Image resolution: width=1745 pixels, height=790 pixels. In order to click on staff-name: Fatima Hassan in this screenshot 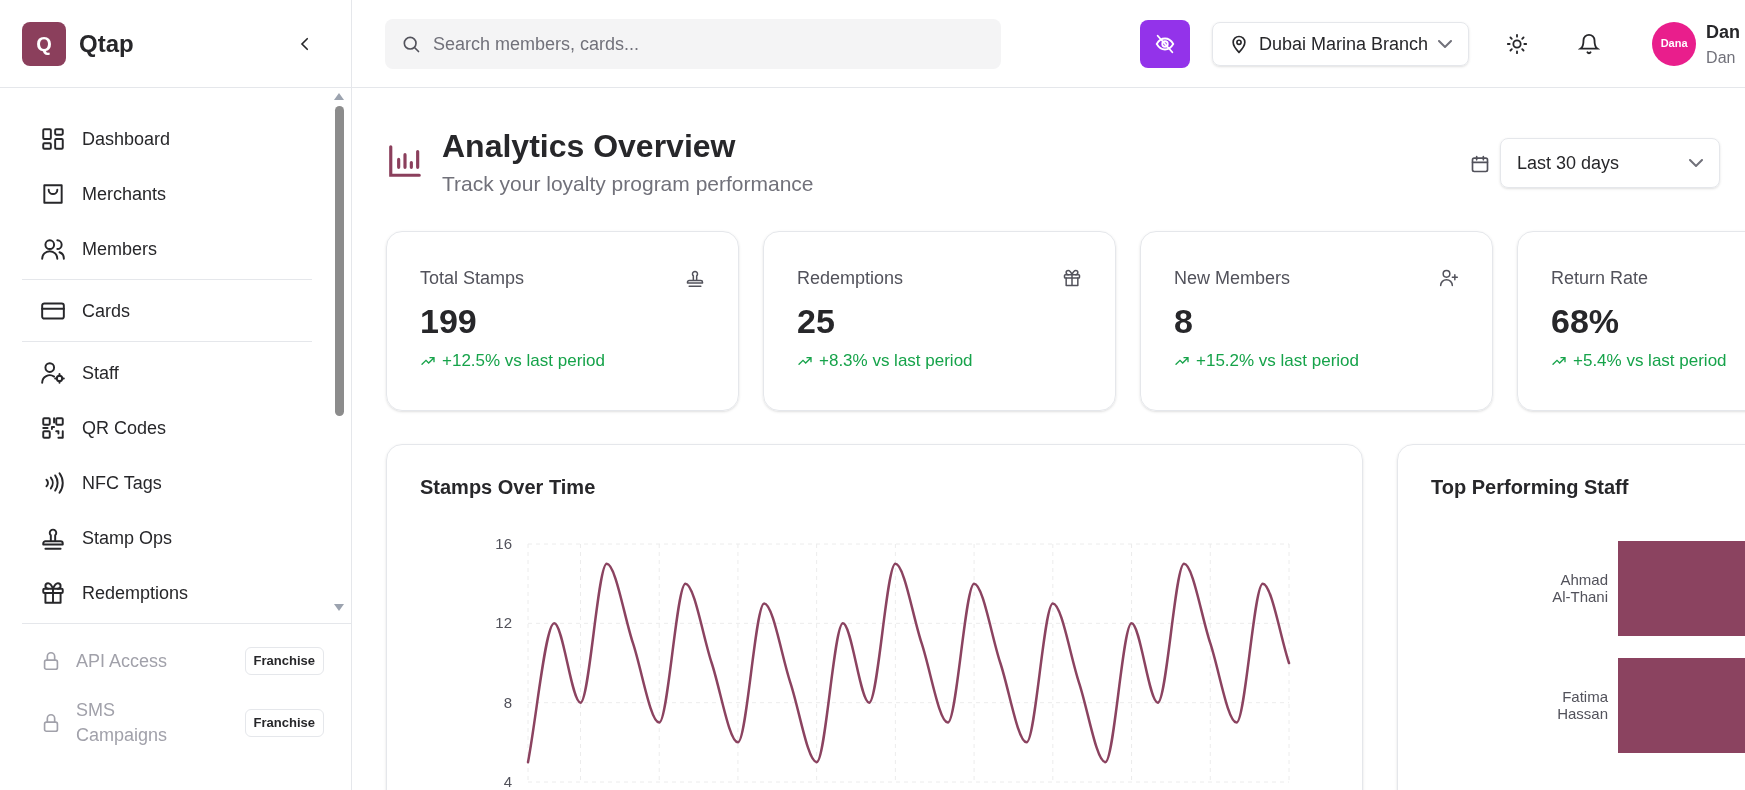, I will do `click(1582, 705)`.